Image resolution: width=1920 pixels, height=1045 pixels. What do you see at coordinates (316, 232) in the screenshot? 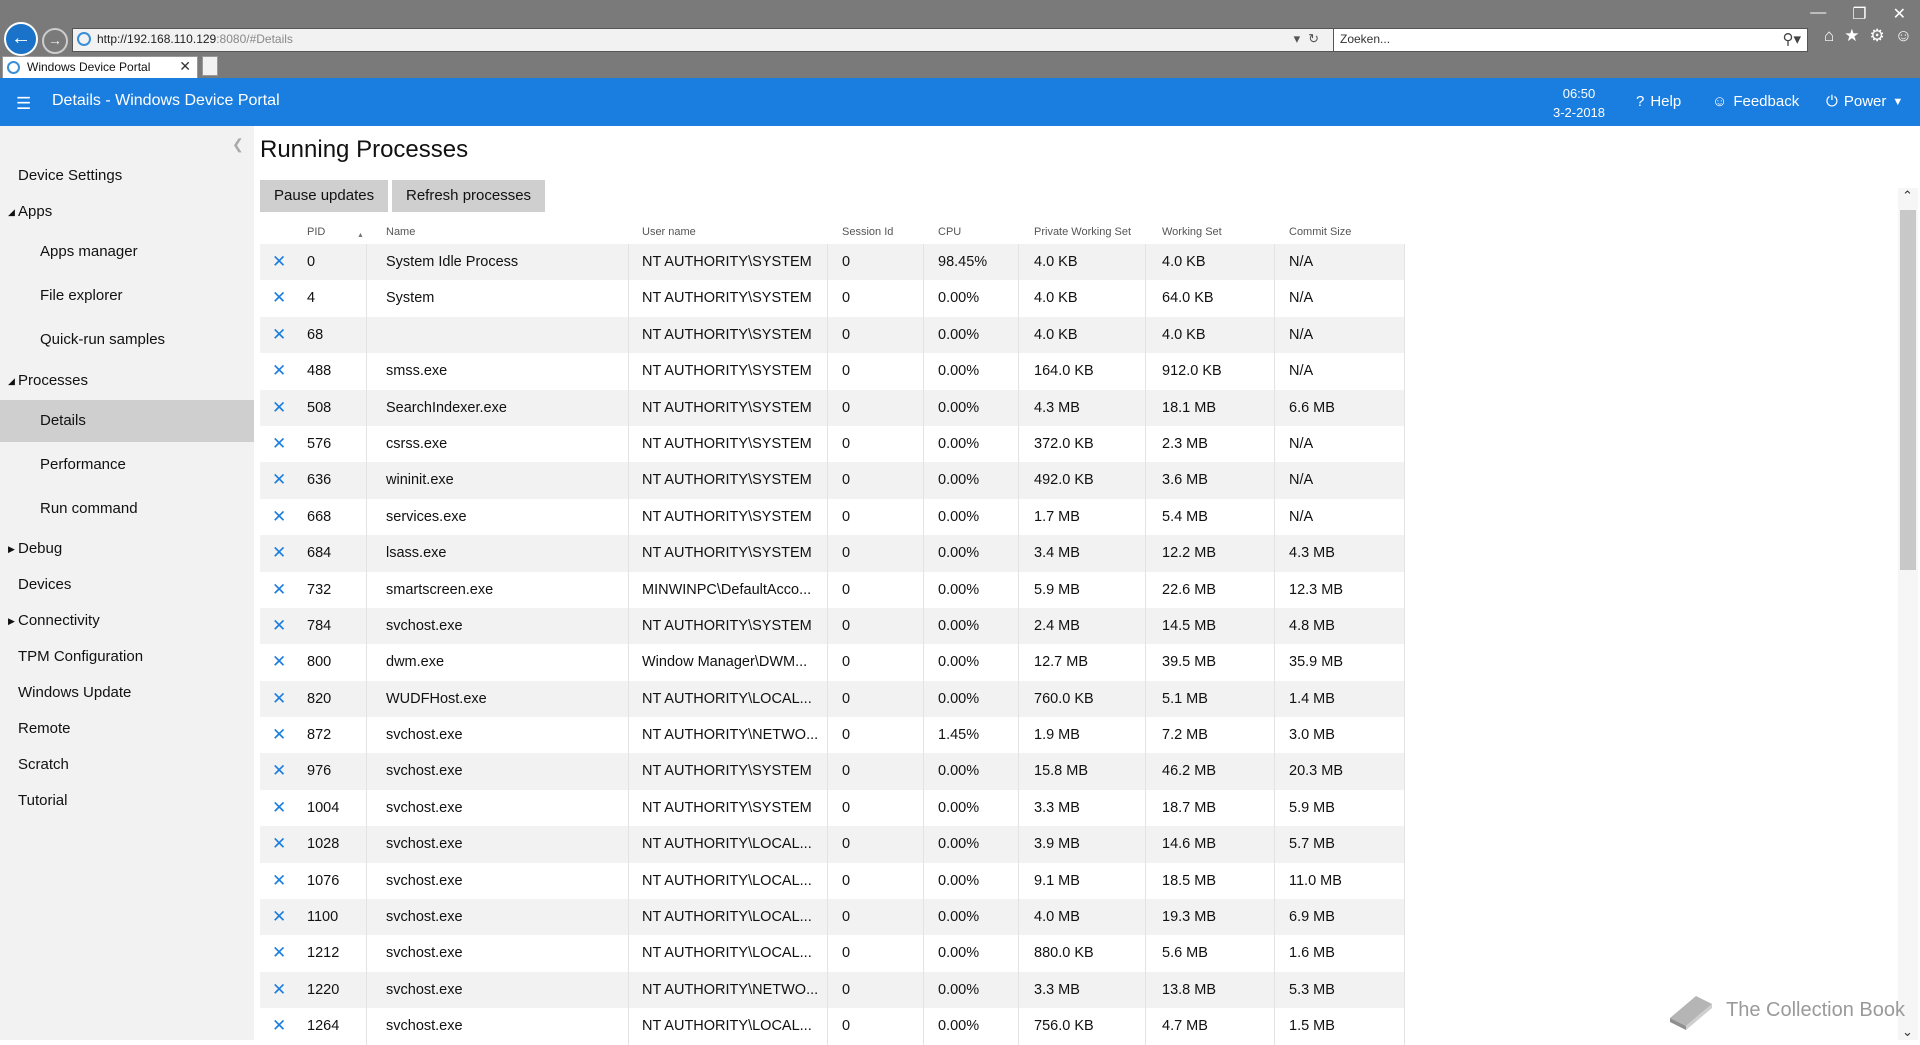
I see `column-header-pid: PID` at bounding box center [316, 232].